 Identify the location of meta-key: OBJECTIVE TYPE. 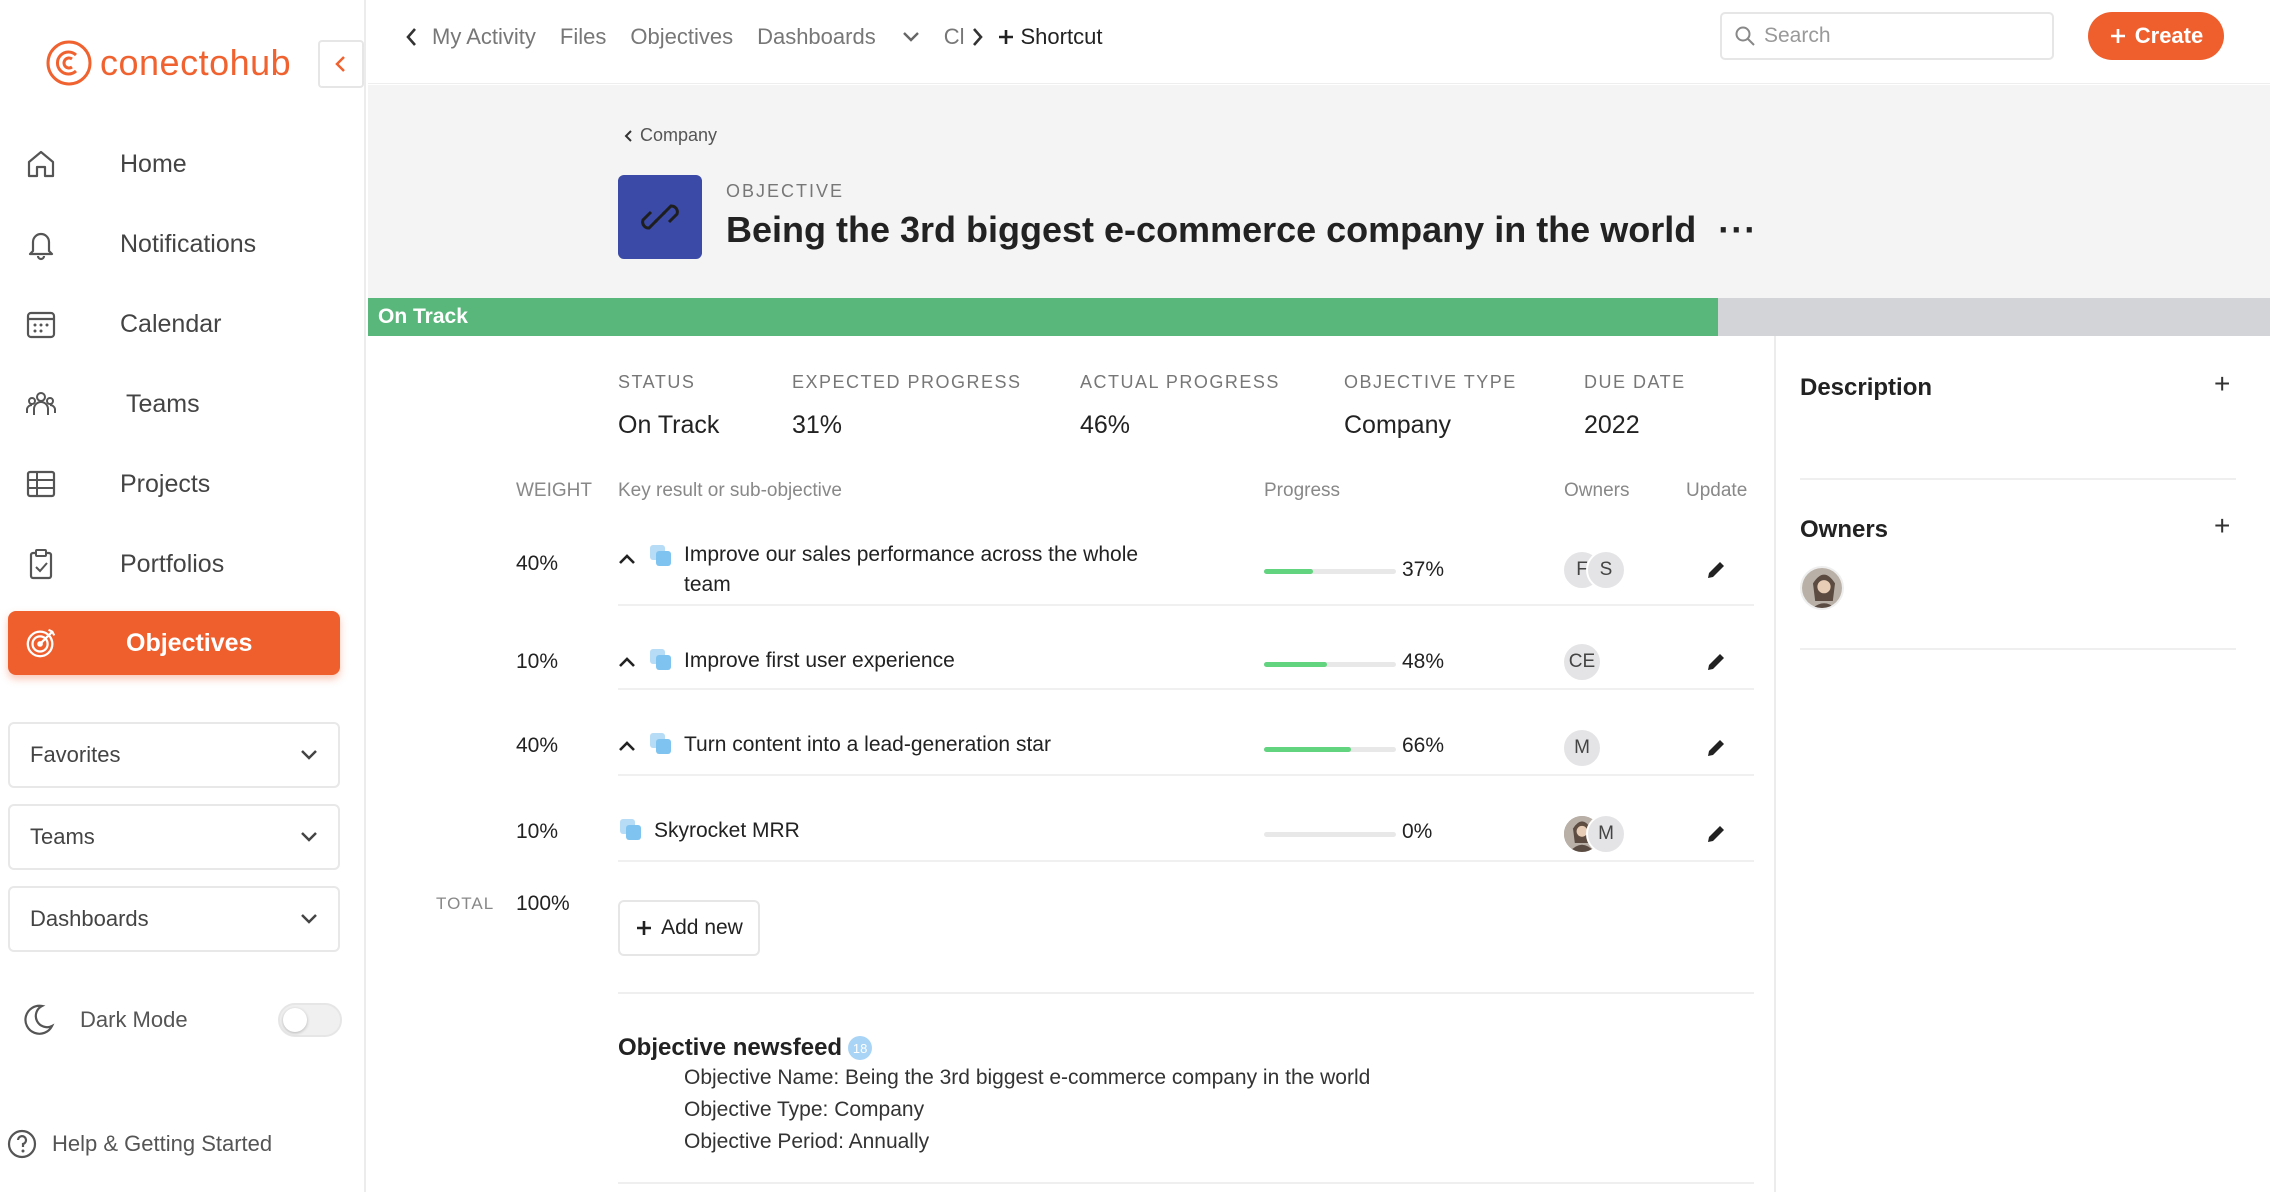
(1430, 382).